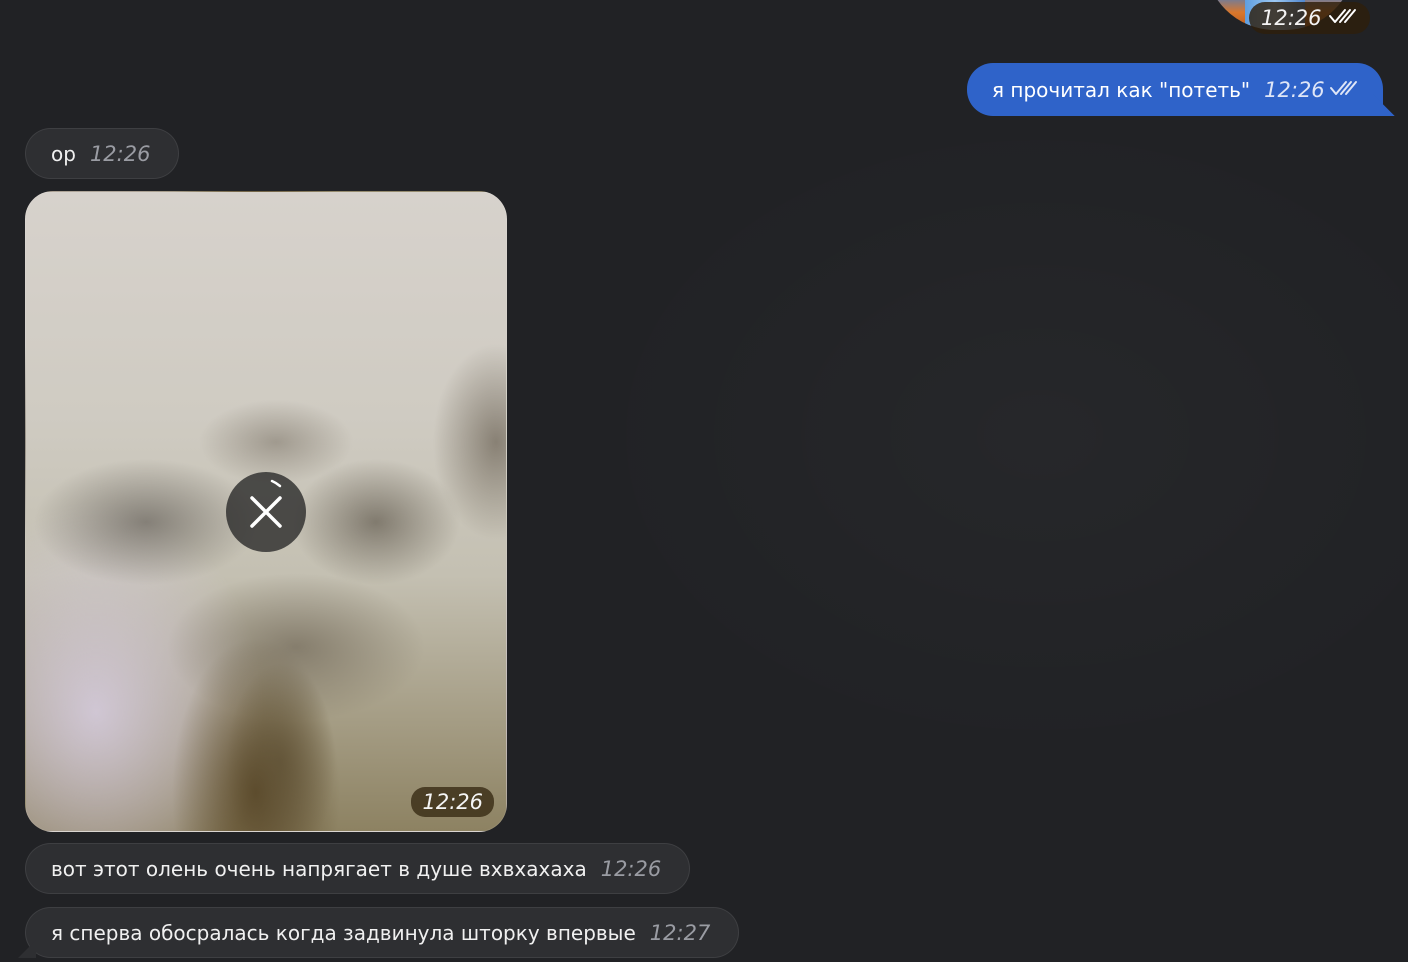 The width and height of the screenshot is (1408, 962). I want to click on cancel-download-button, so click(266, 512).